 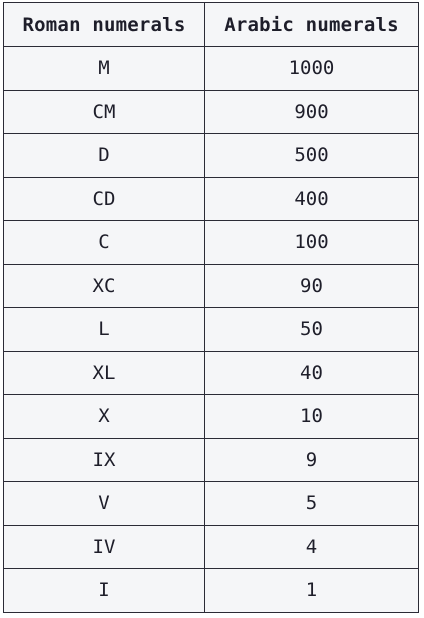 What do you see at coordinates (311, 590) in the screenshot?
I see `arabic-cell: 1` at bounding box center [311, 590].